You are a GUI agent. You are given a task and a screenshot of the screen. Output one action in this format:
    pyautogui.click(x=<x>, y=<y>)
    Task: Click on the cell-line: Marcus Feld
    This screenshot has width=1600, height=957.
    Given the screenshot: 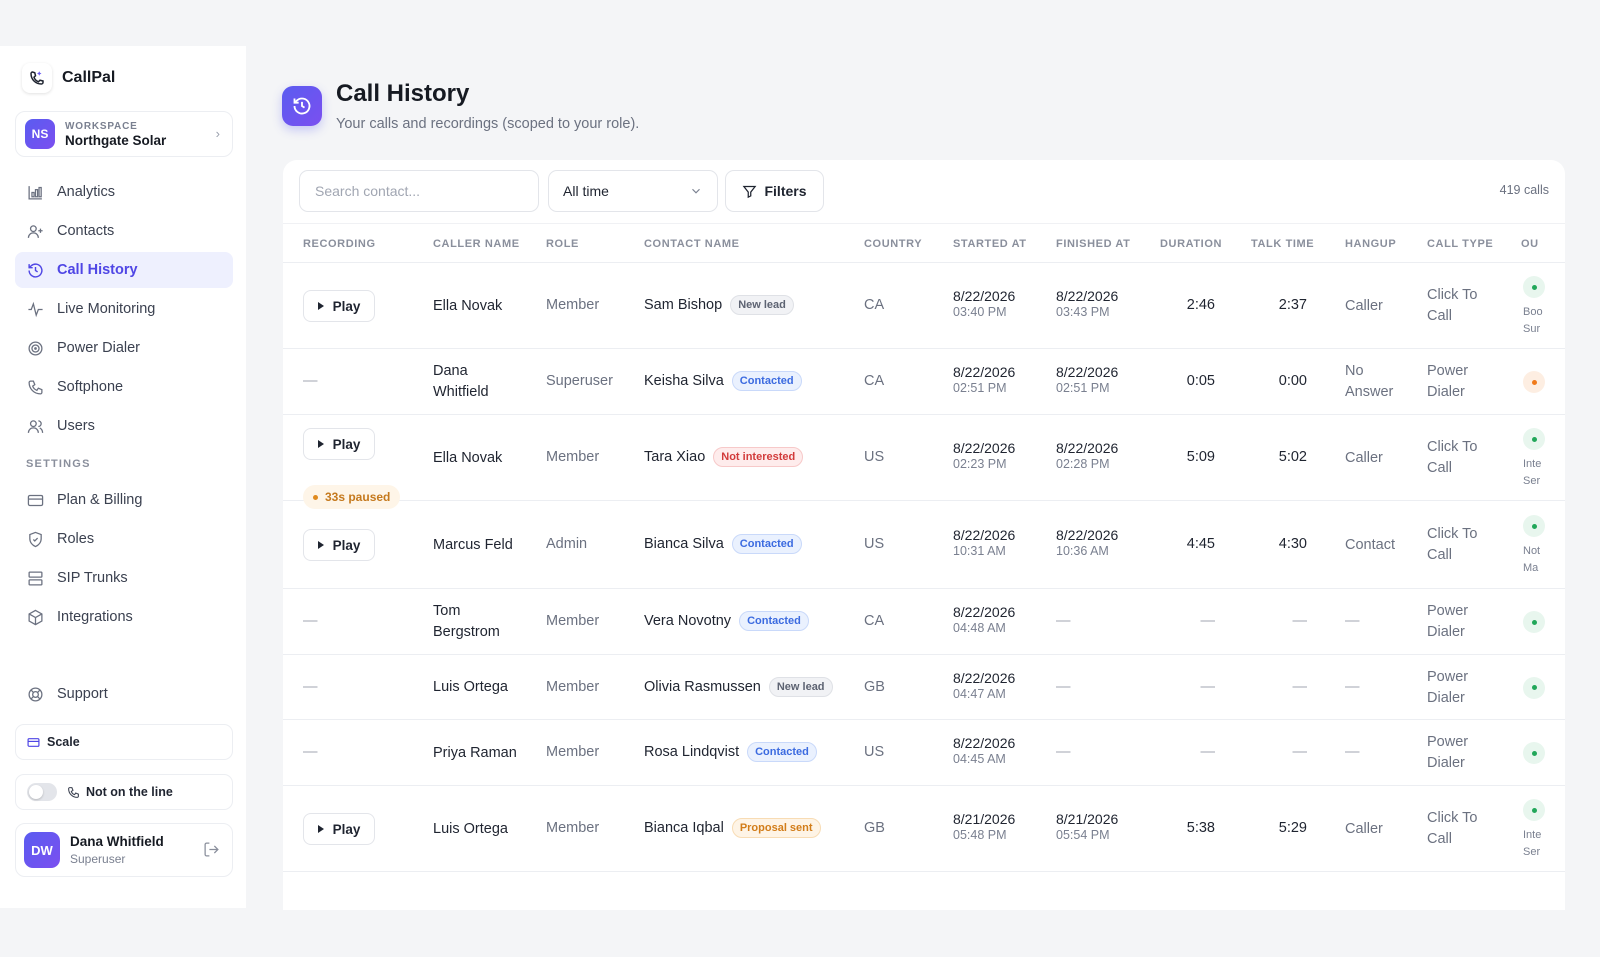 What is the action you would take?
    pyautogui.click(x=473, y=544)
    